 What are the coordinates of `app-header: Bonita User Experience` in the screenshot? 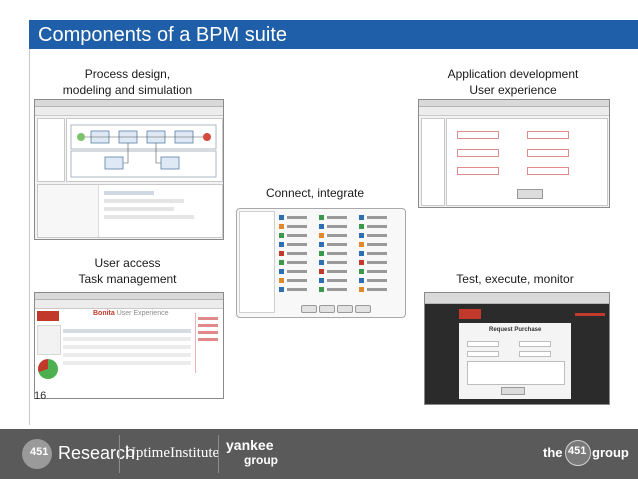 It's located at (130, 313).